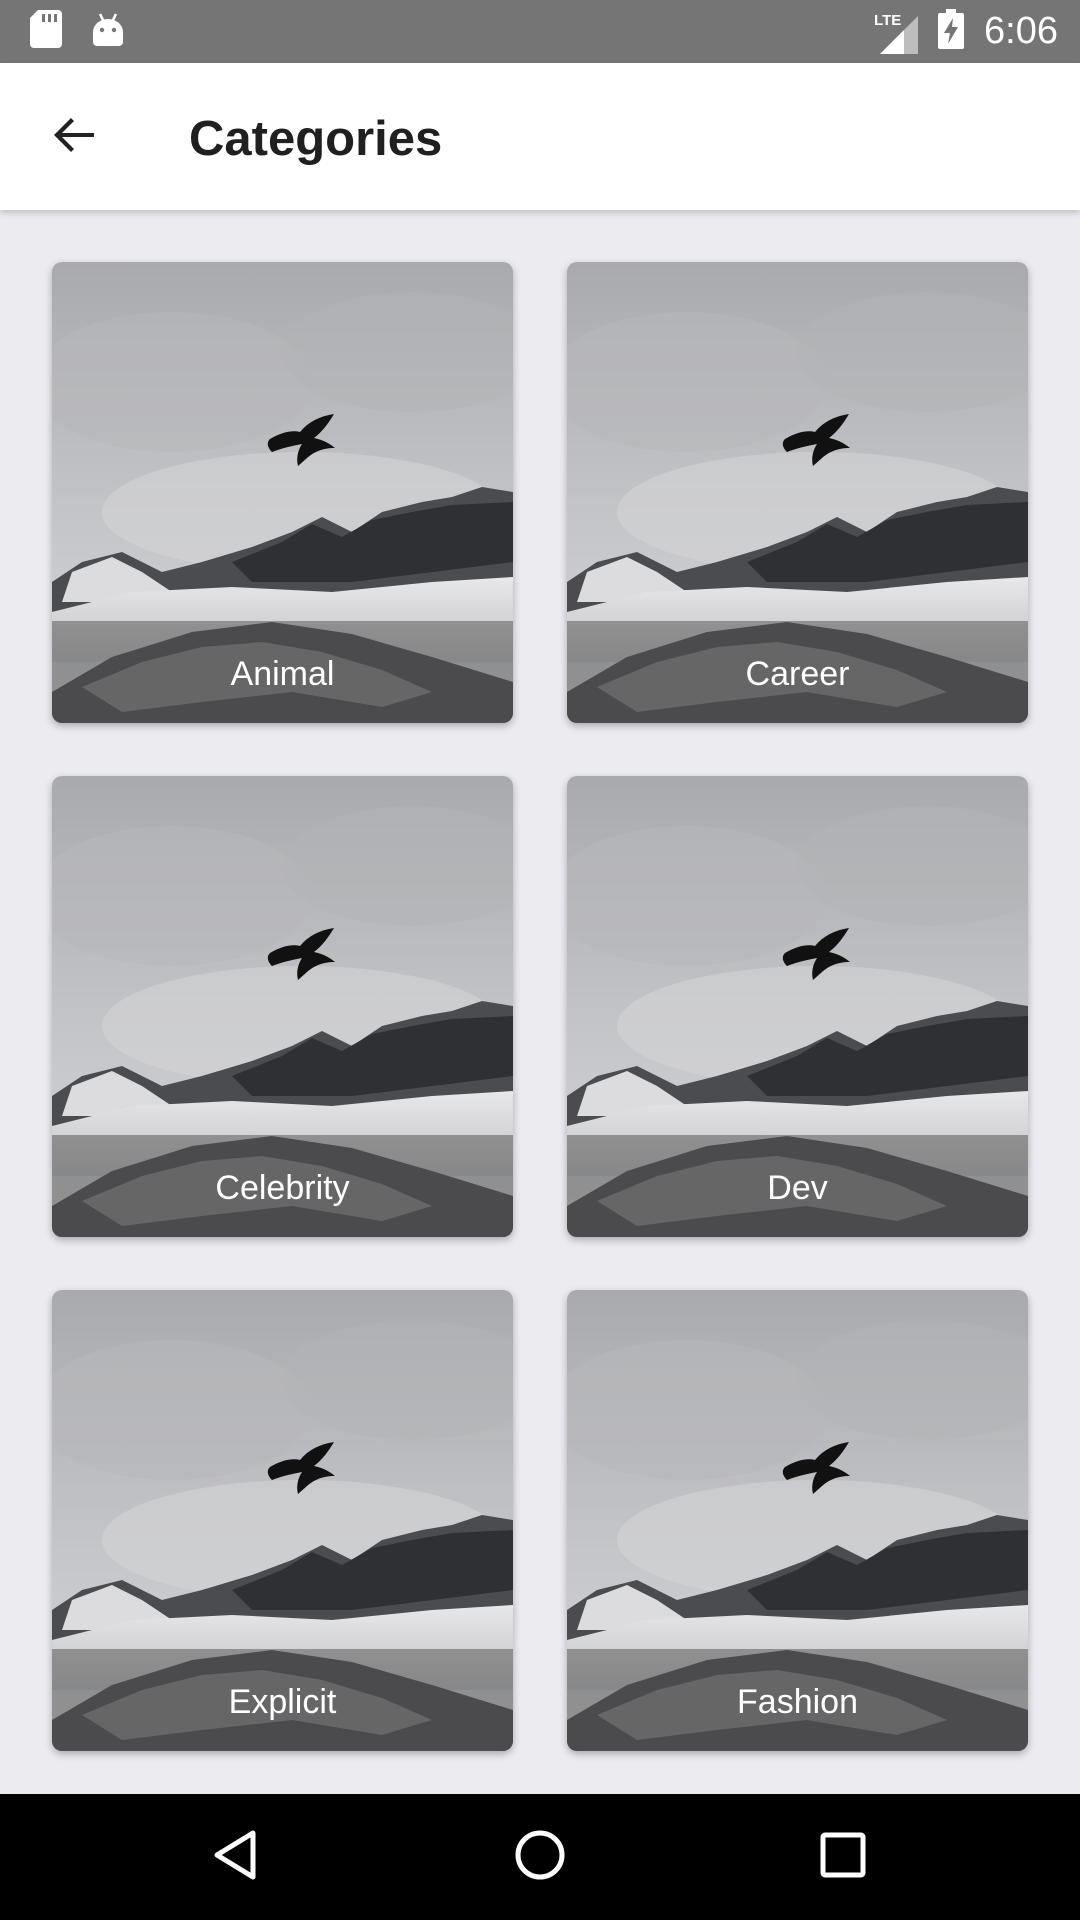 This screenshot has width=1080, height=1920. What do you see at coordinates (797, 1006) in the screenshot?
I see `category-card: Dev` at bounding box center [797, 1006].